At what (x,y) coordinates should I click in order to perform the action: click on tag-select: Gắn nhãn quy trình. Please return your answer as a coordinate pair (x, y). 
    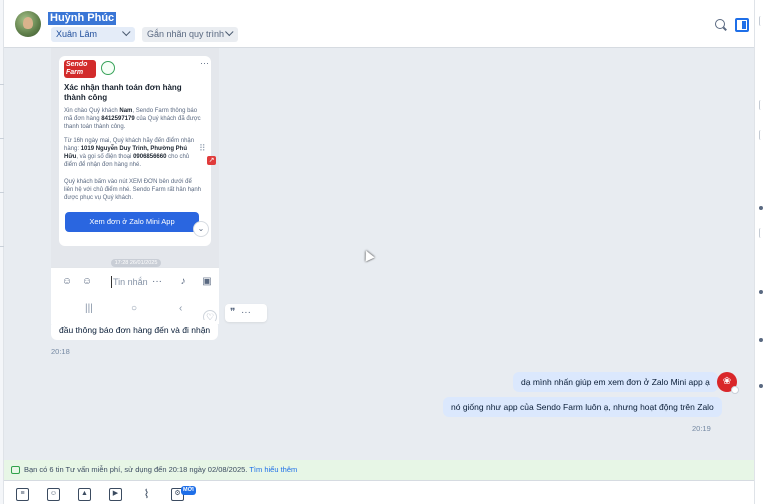
    Looking at the image, I should click on (190, 34).